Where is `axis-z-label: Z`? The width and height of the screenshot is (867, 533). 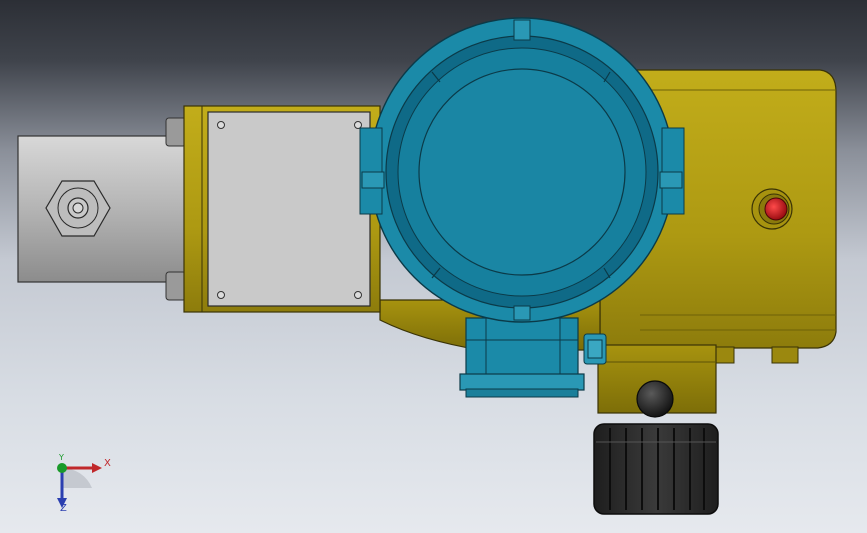 axis-z-label: Z is located at coordinates (63, 508).